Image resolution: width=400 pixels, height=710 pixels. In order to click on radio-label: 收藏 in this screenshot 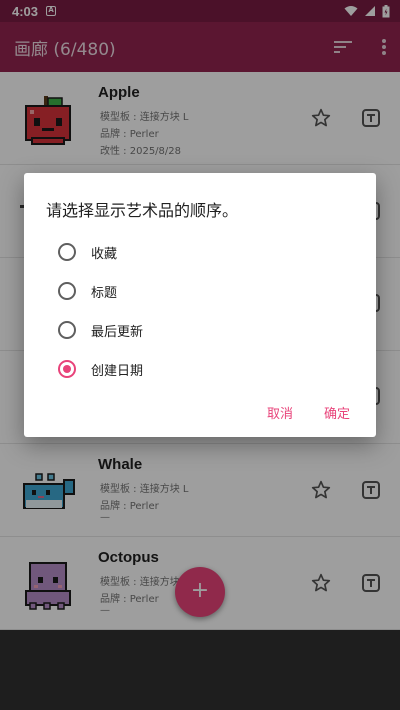, I will do `click(104, 254)`.